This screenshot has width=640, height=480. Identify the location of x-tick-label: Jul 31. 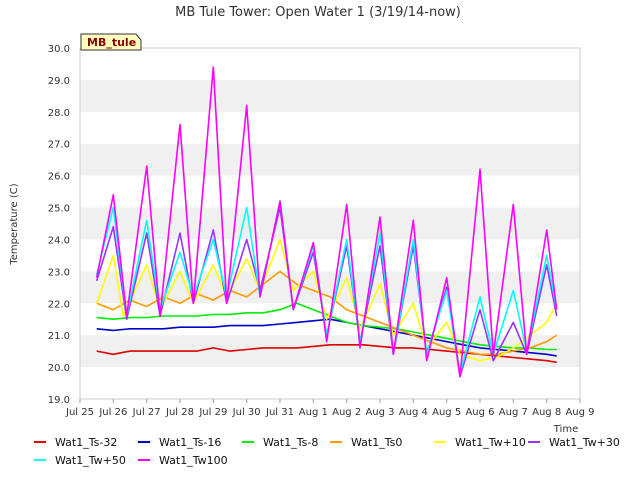
(279, 412).